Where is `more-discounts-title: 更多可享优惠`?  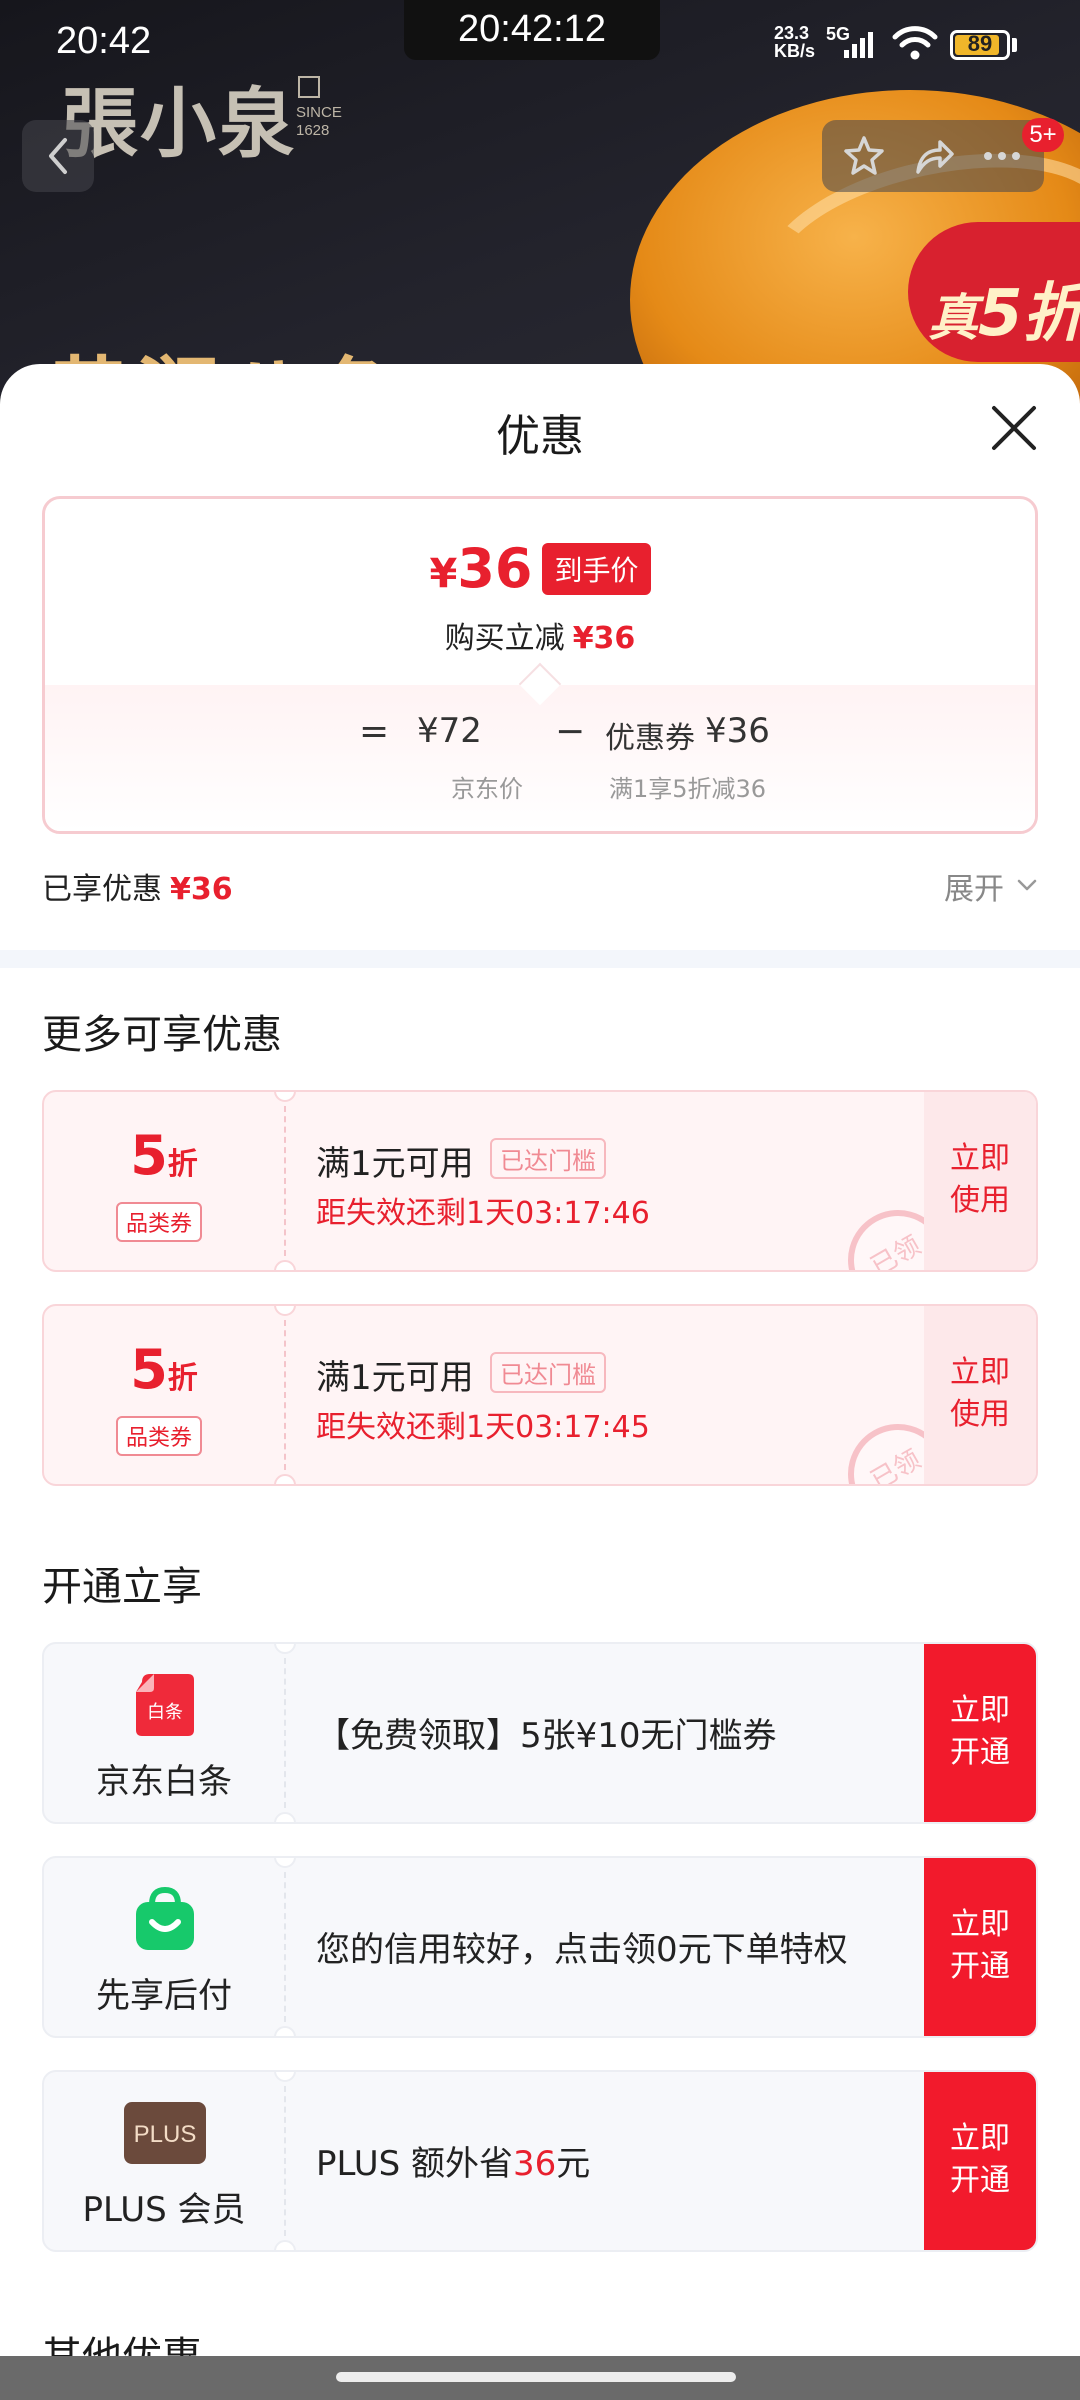 more-discounts-title: 更多可享优惠 is located at coordinates (162, 1035).